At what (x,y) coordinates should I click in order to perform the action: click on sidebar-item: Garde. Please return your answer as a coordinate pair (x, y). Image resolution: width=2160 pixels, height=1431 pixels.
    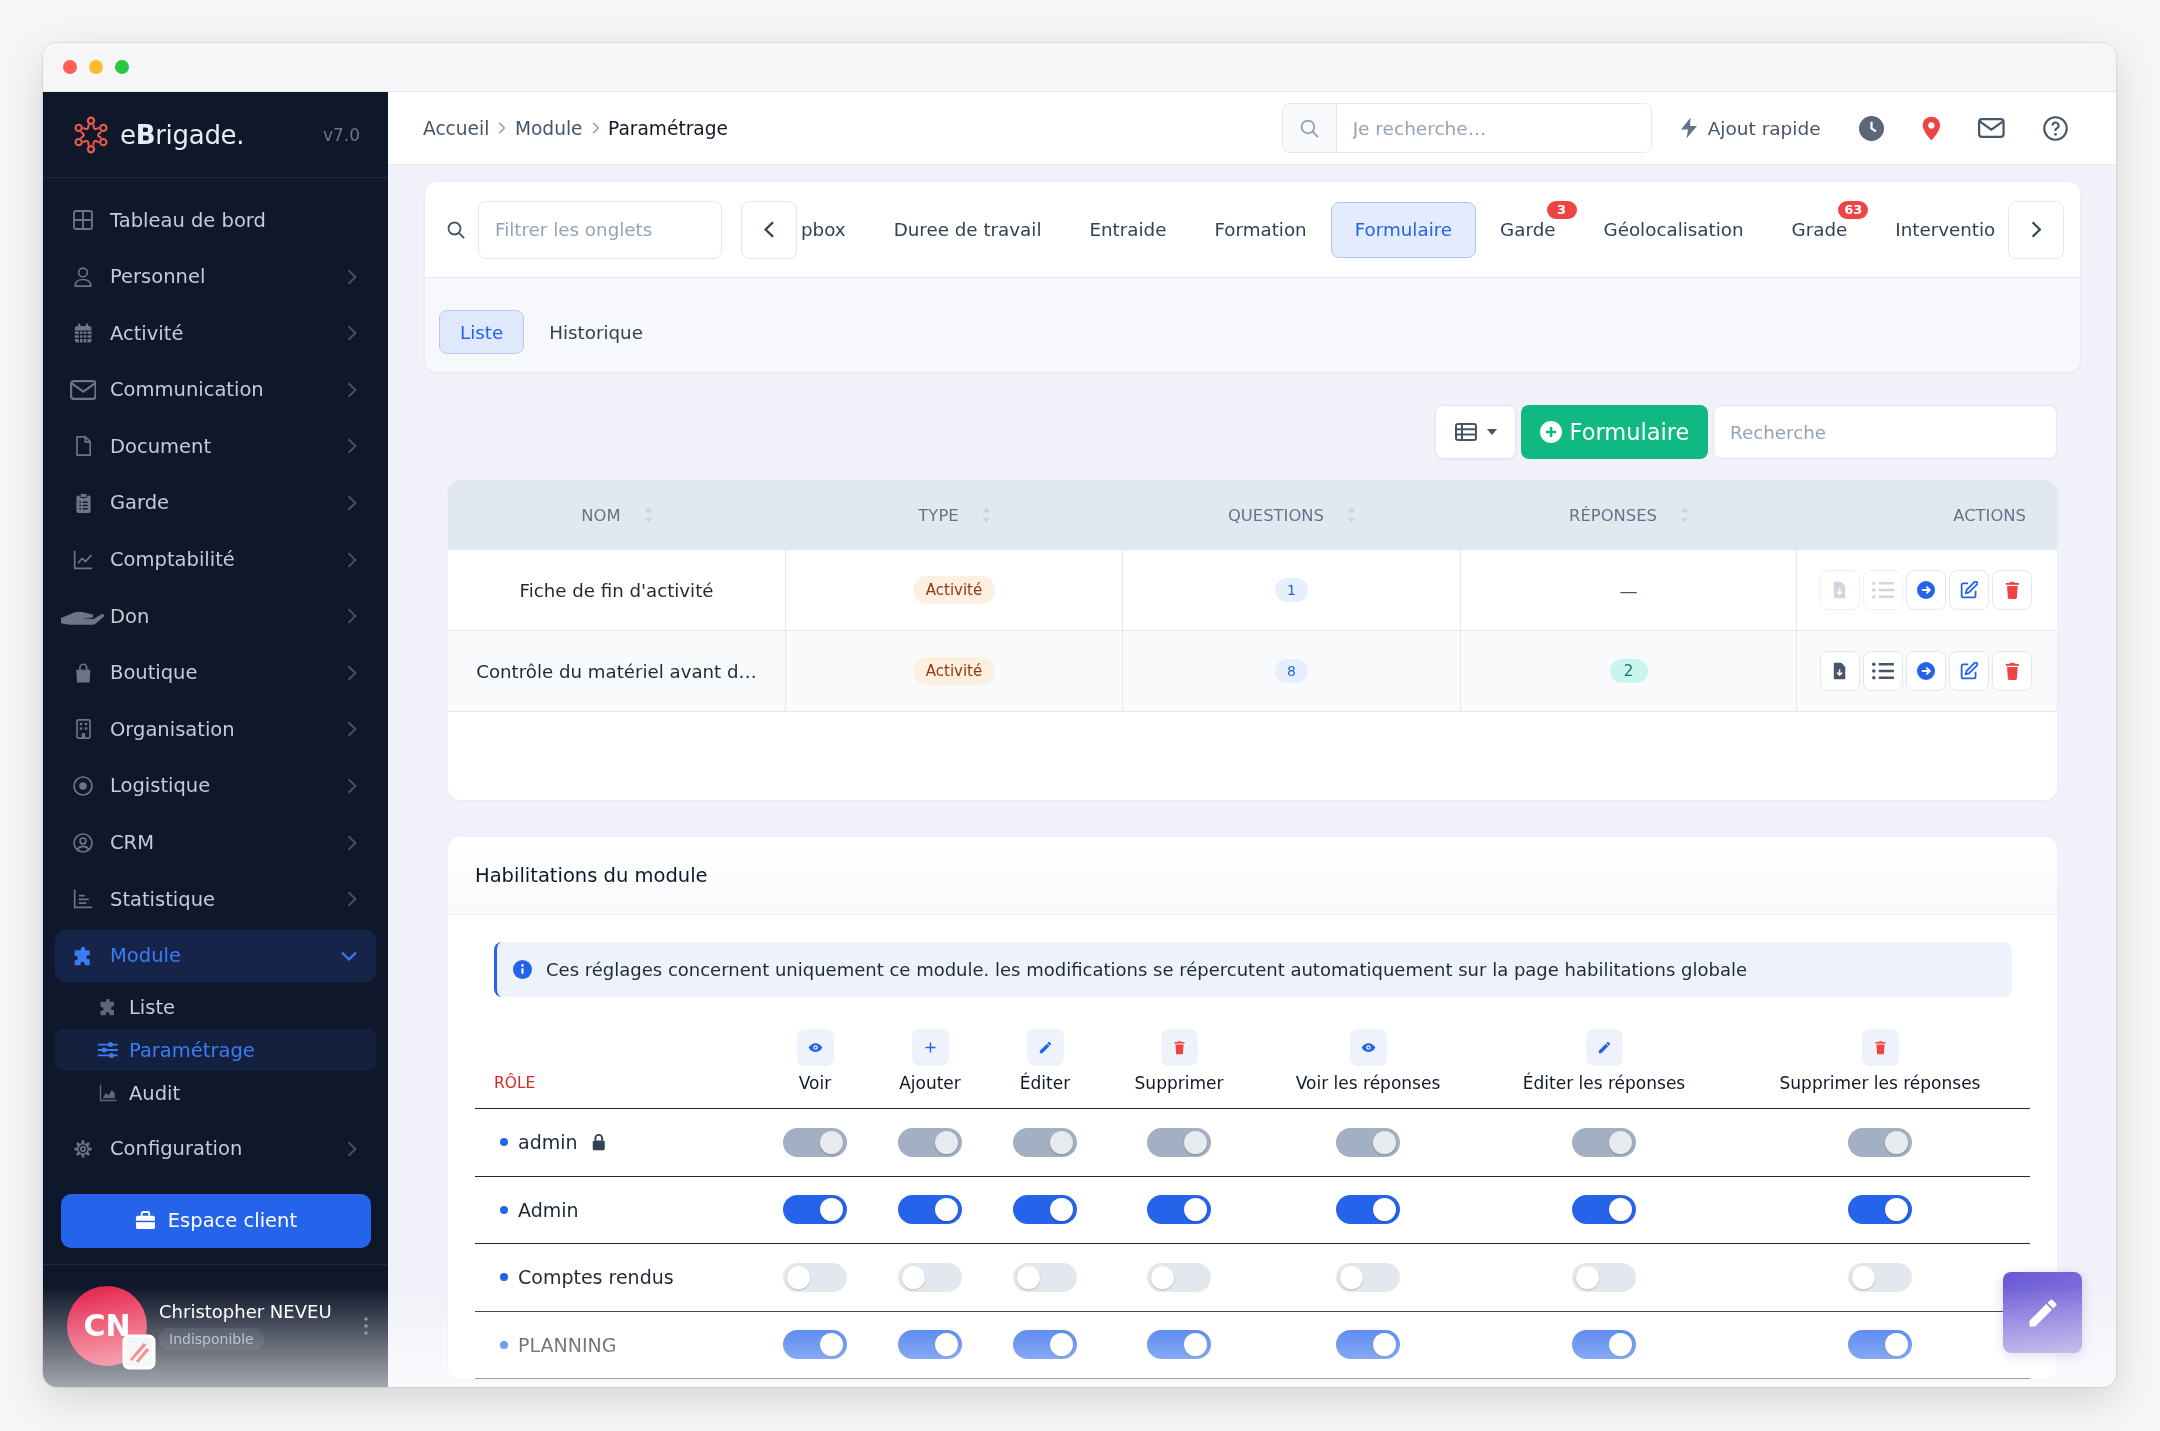
    Looking at the image, I should click on (215, 502).